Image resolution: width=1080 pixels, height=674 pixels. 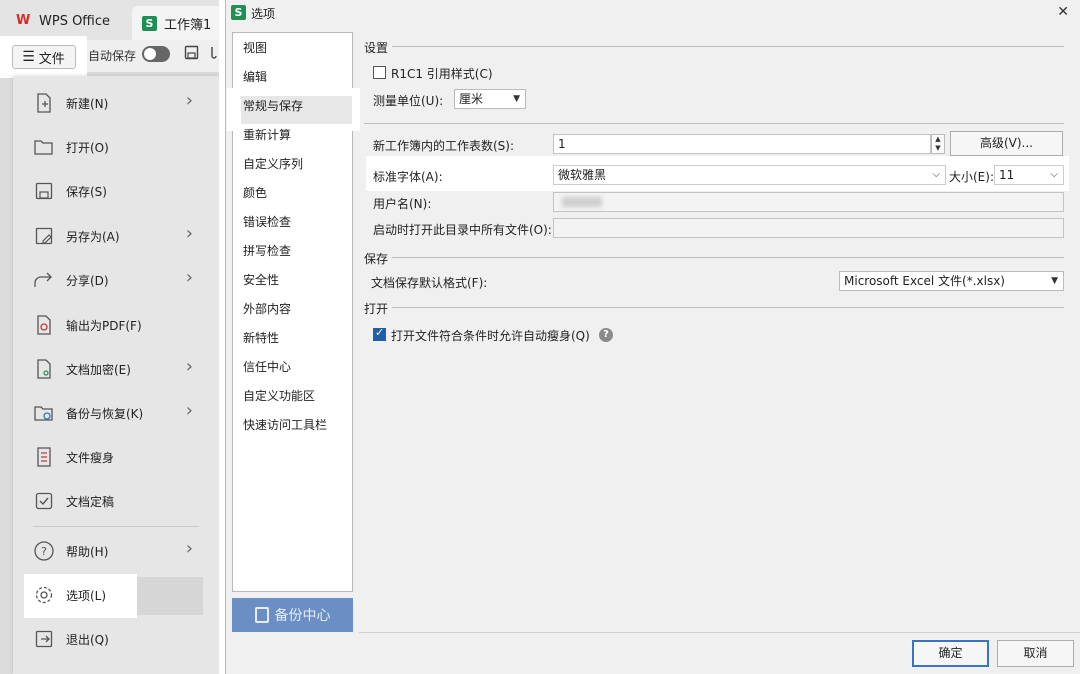 What do you see at coordinates (261, 280) in the screenshot?
I see `category-item: 安全性` at bounding box center [261, 280].